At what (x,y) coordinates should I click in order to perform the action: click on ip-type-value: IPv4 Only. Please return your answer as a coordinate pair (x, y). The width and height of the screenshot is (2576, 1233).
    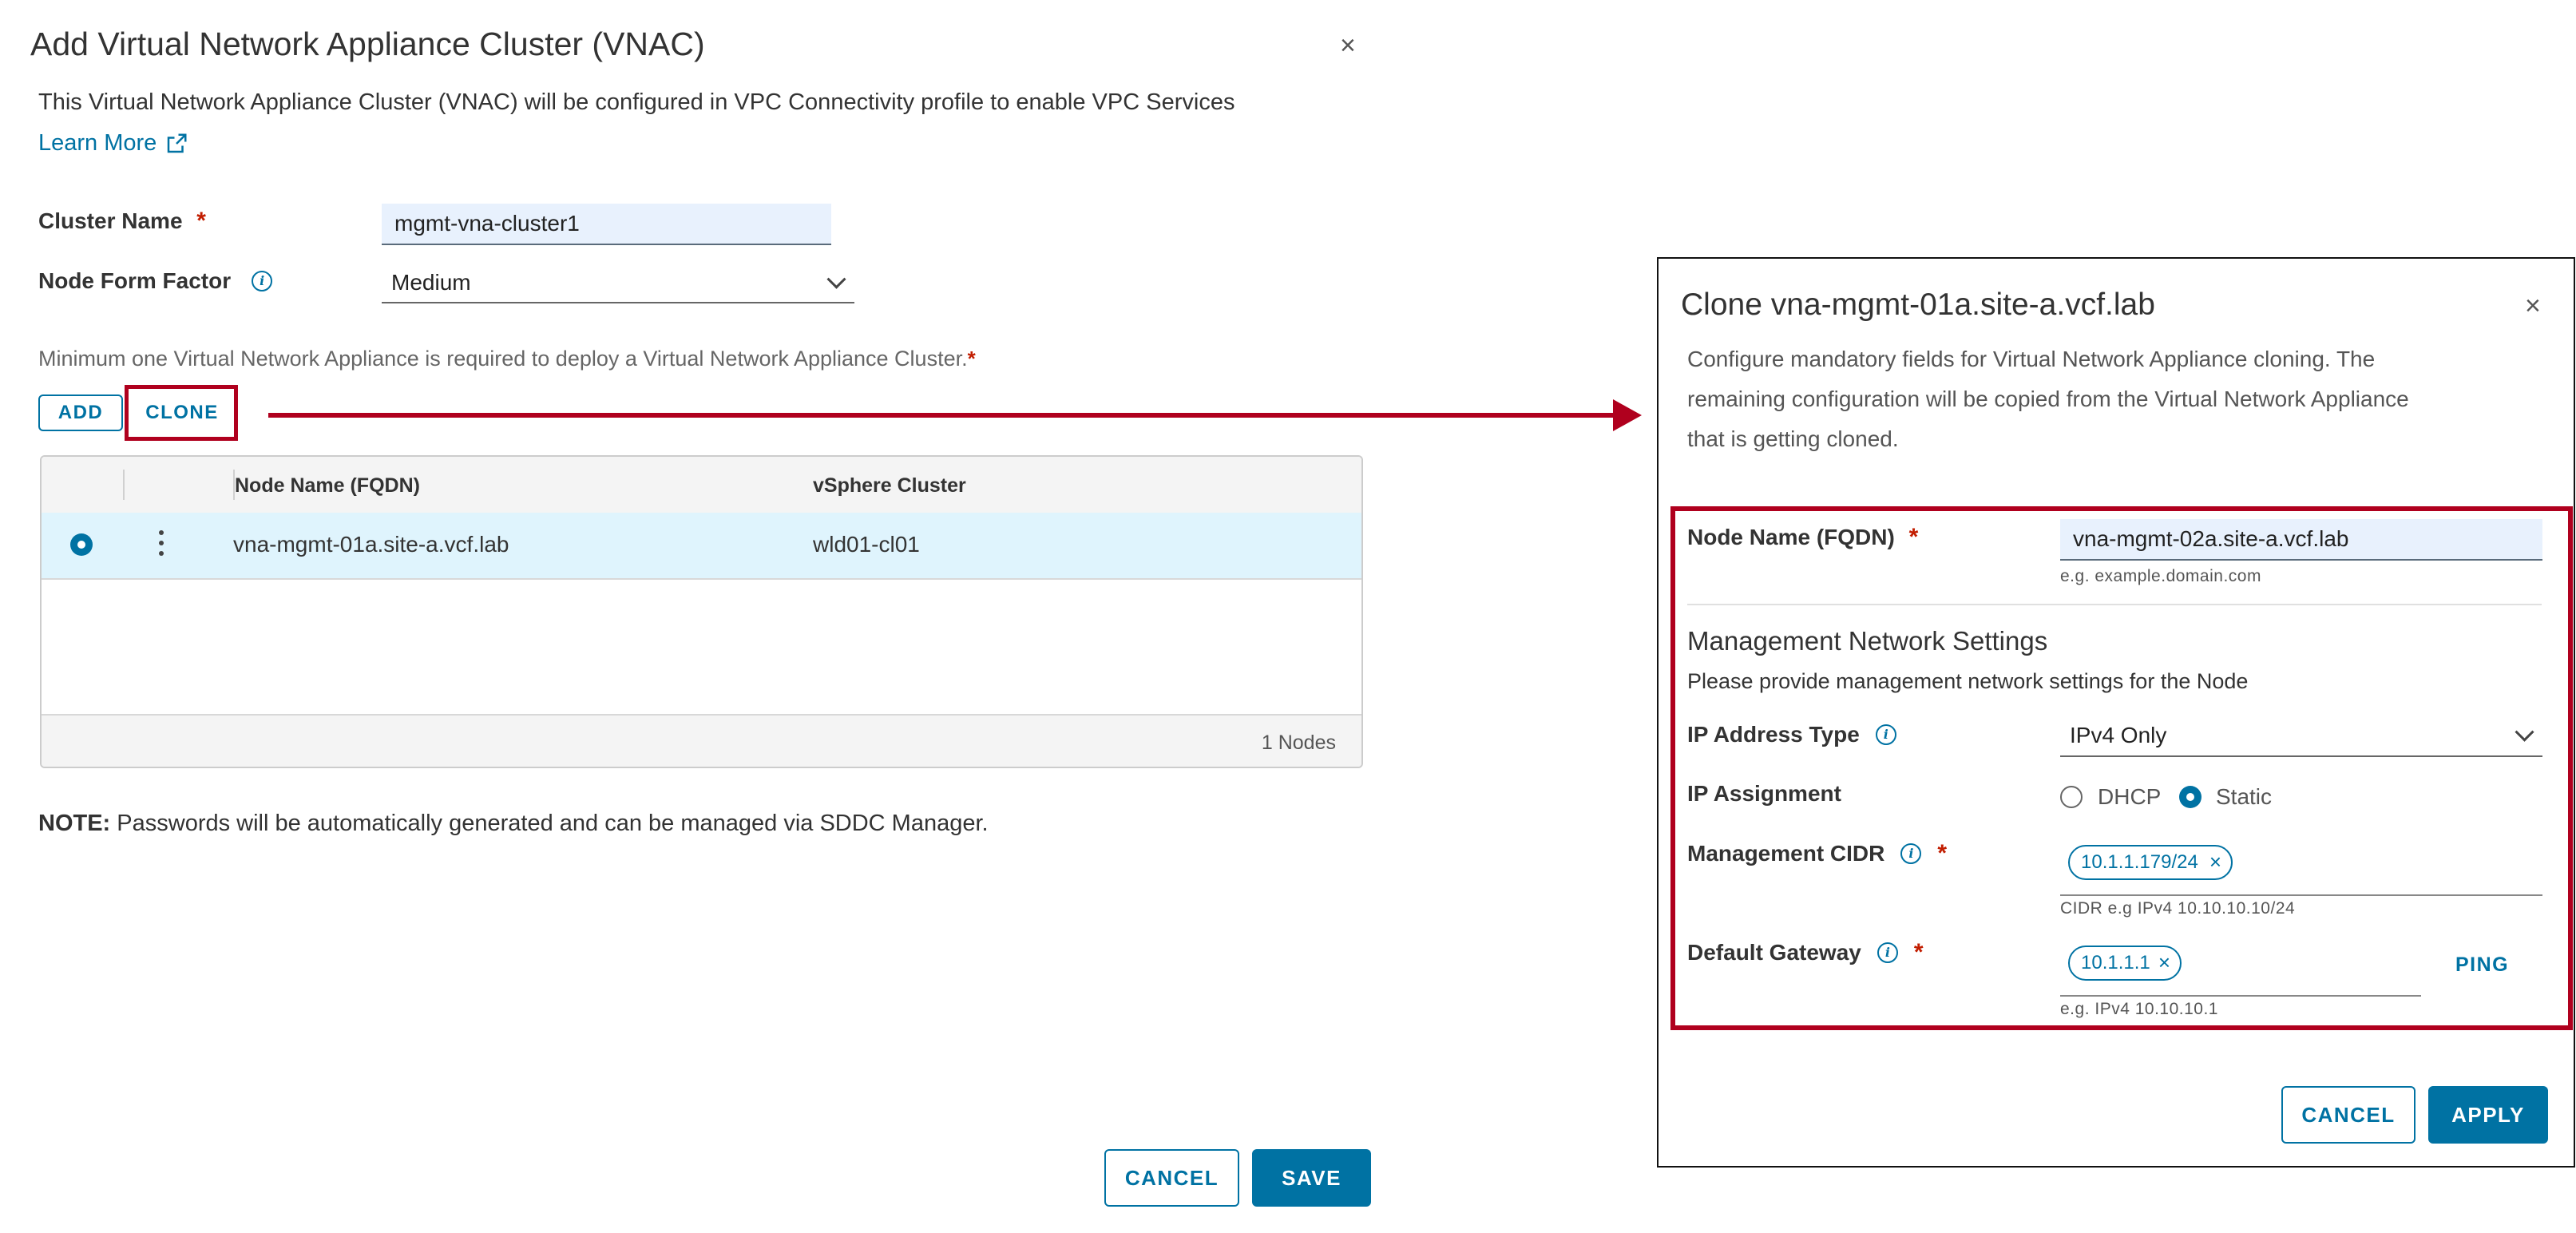
    Looking at the image, I should click on (2118, 735).